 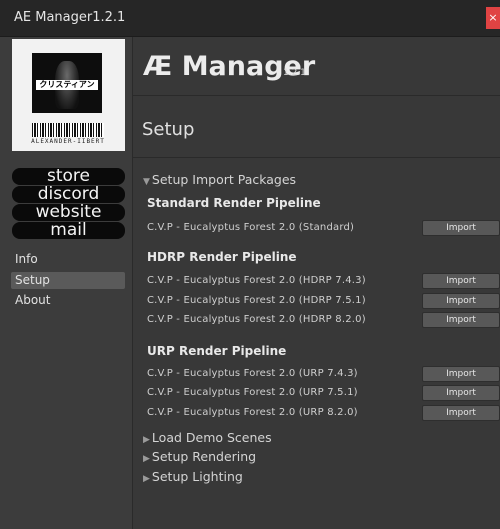 I want to click on foldout-expanded-icon: ▼, so click(x=146, y=182).